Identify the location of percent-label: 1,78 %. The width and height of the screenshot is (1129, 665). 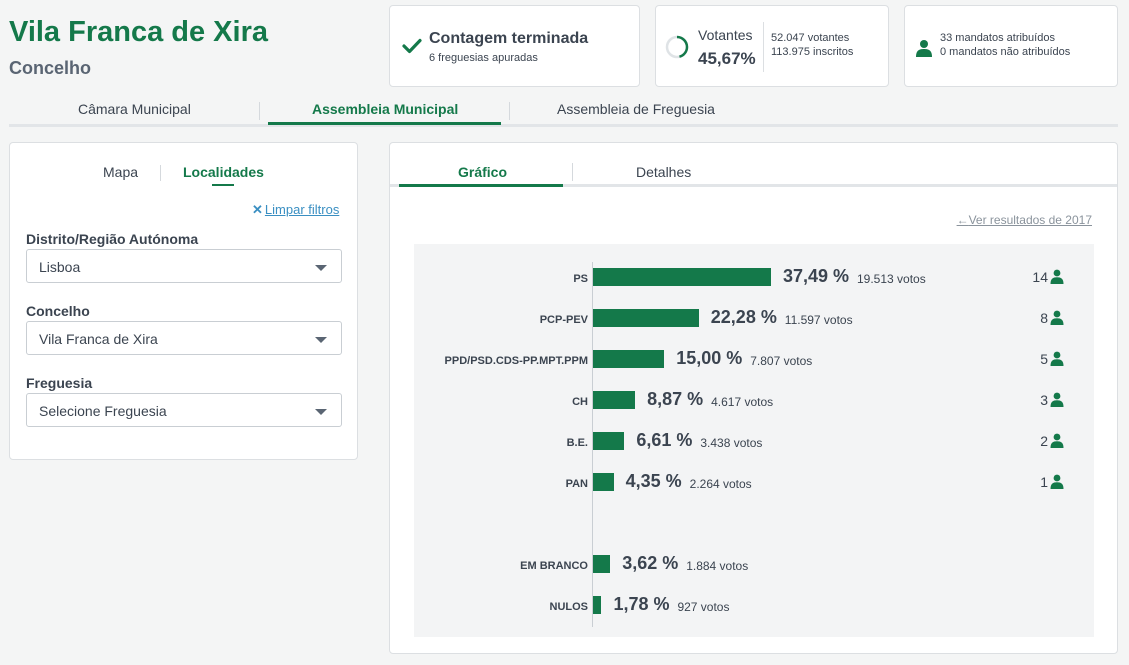
(641, 604).